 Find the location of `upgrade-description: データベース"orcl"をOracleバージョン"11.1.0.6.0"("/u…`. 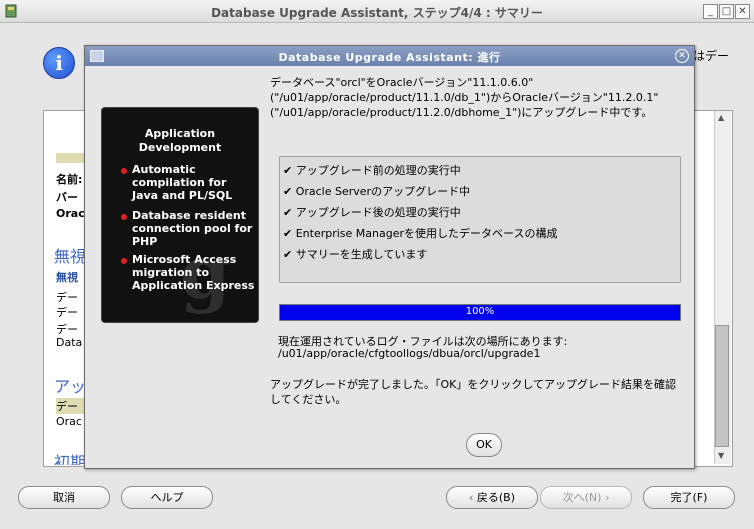

upgrade-description: データベース"orcl"をOracleバージョン"11.1.0.6.0"("/u… is located at coordinates (464, 97).